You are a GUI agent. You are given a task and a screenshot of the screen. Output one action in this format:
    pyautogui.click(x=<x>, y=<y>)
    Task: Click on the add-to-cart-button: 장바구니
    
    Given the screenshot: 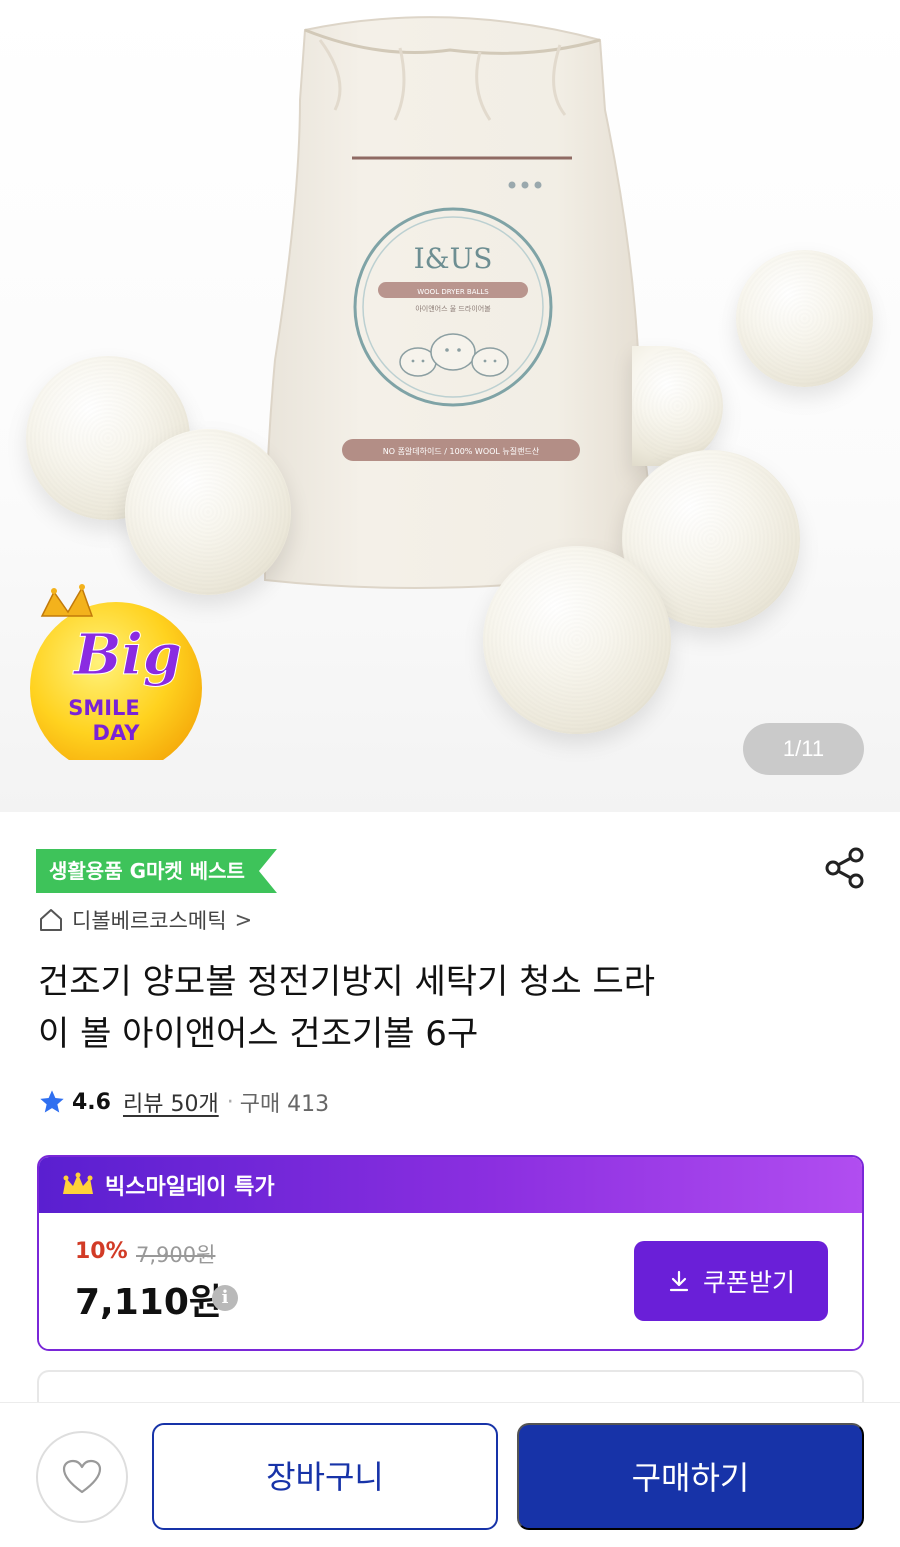 What is the action you would take?
    pyautogui.click(x=325, y=1476)
    